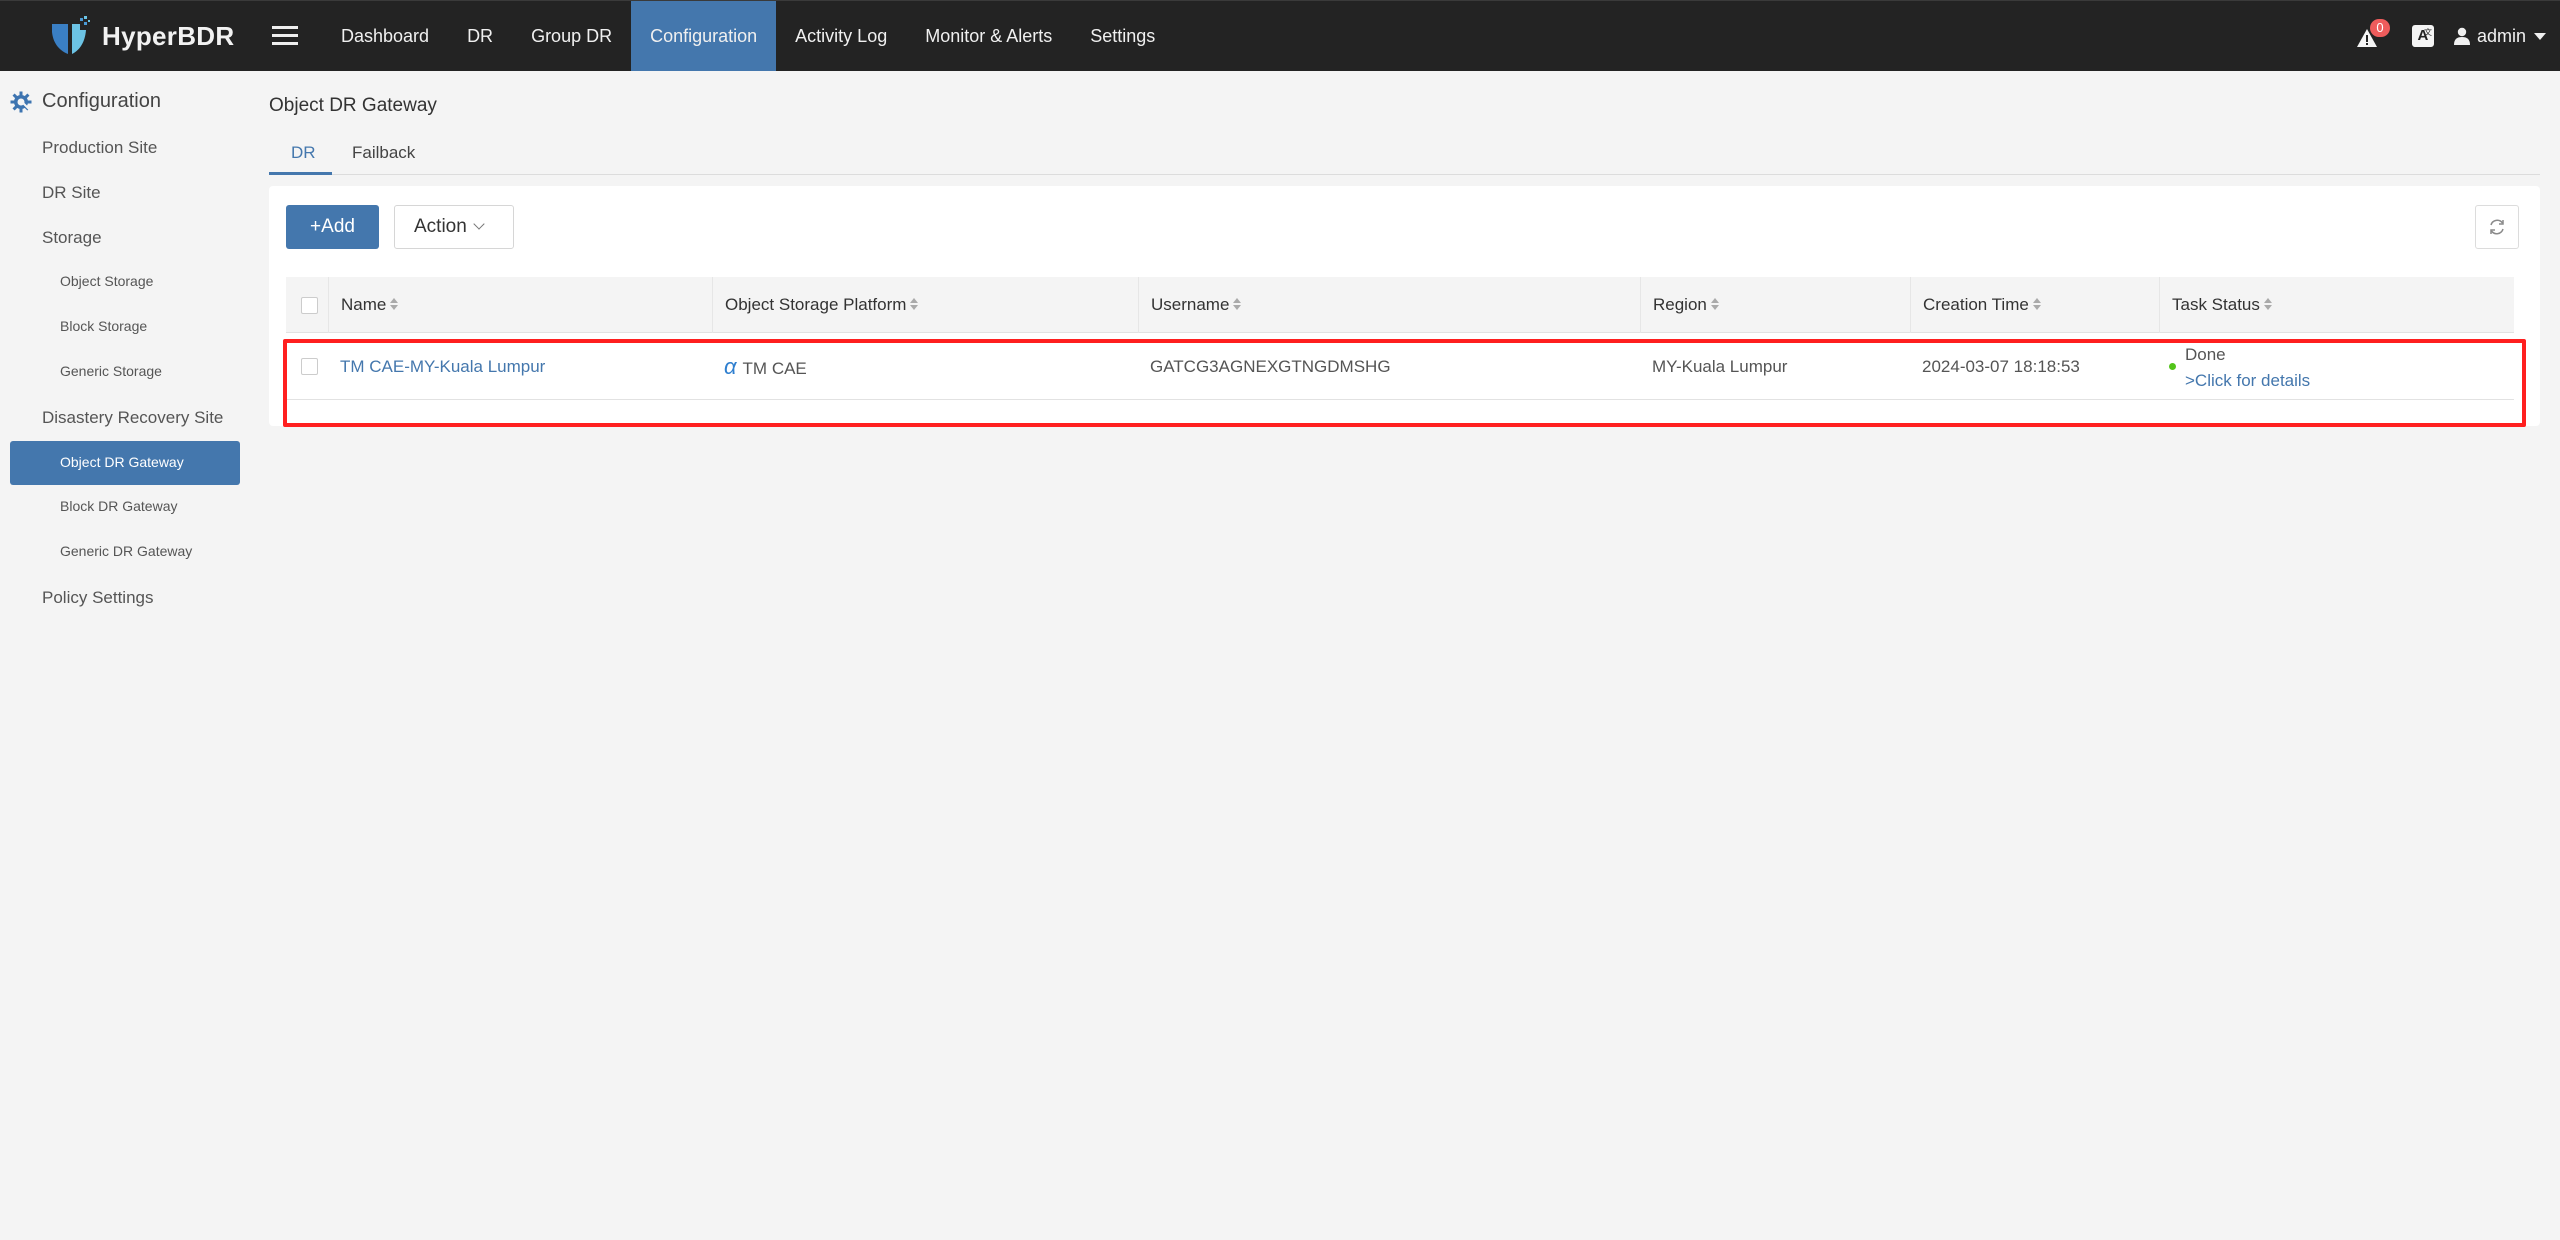 Image resolution: width=2560 pixels, height=1240 pixels. Describe the element at coordinates (98, 598) in the screenshot. I see `sidebar-item-policy-settings: Policy Settings` at that location.